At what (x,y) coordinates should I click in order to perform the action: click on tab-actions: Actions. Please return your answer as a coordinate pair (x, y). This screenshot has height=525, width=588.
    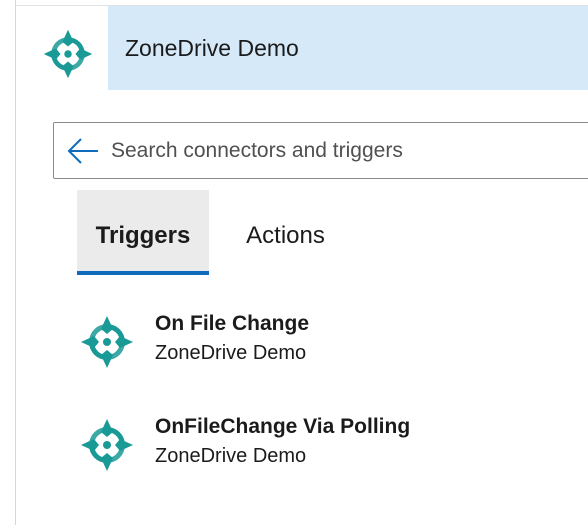
    Looking at the image, I should click on (285, 232).